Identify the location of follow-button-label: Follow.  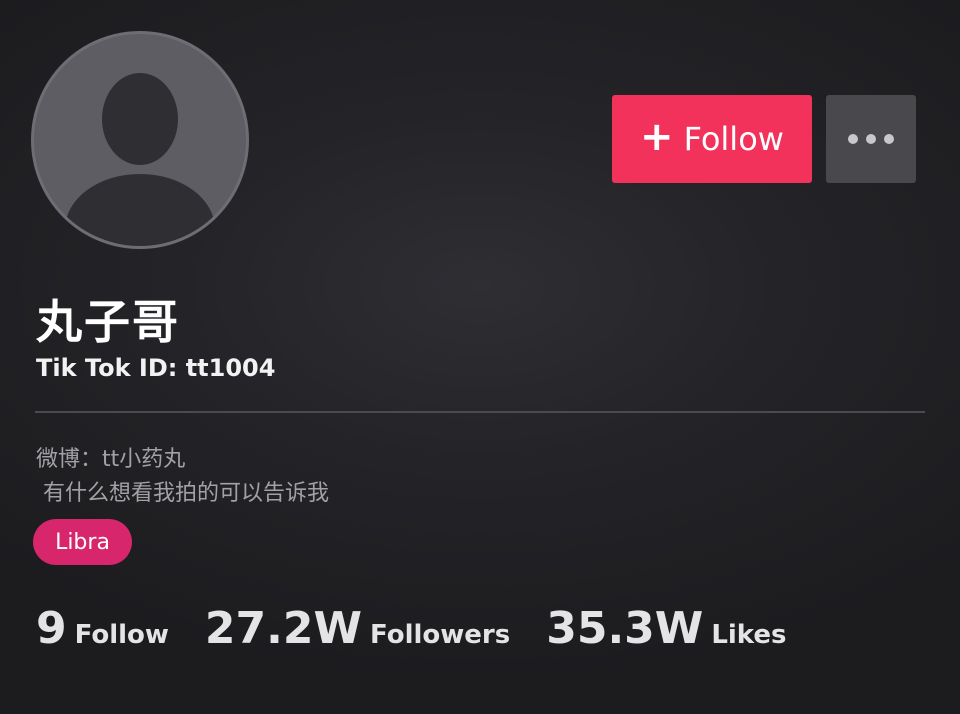
(733, 139).